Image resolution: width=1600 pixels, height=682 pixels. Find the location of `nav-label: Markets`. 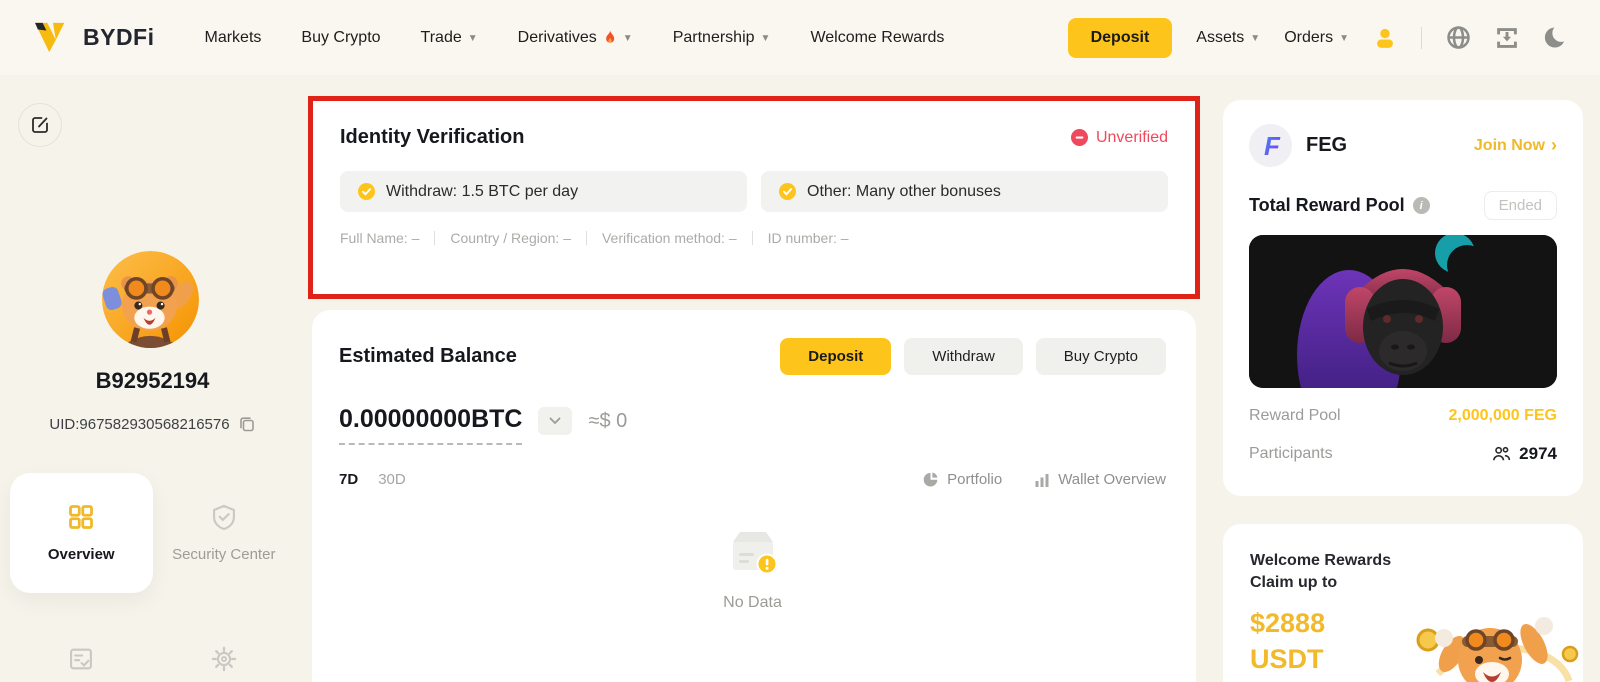

nav-label: Markets is located at coordinates (233, 37).